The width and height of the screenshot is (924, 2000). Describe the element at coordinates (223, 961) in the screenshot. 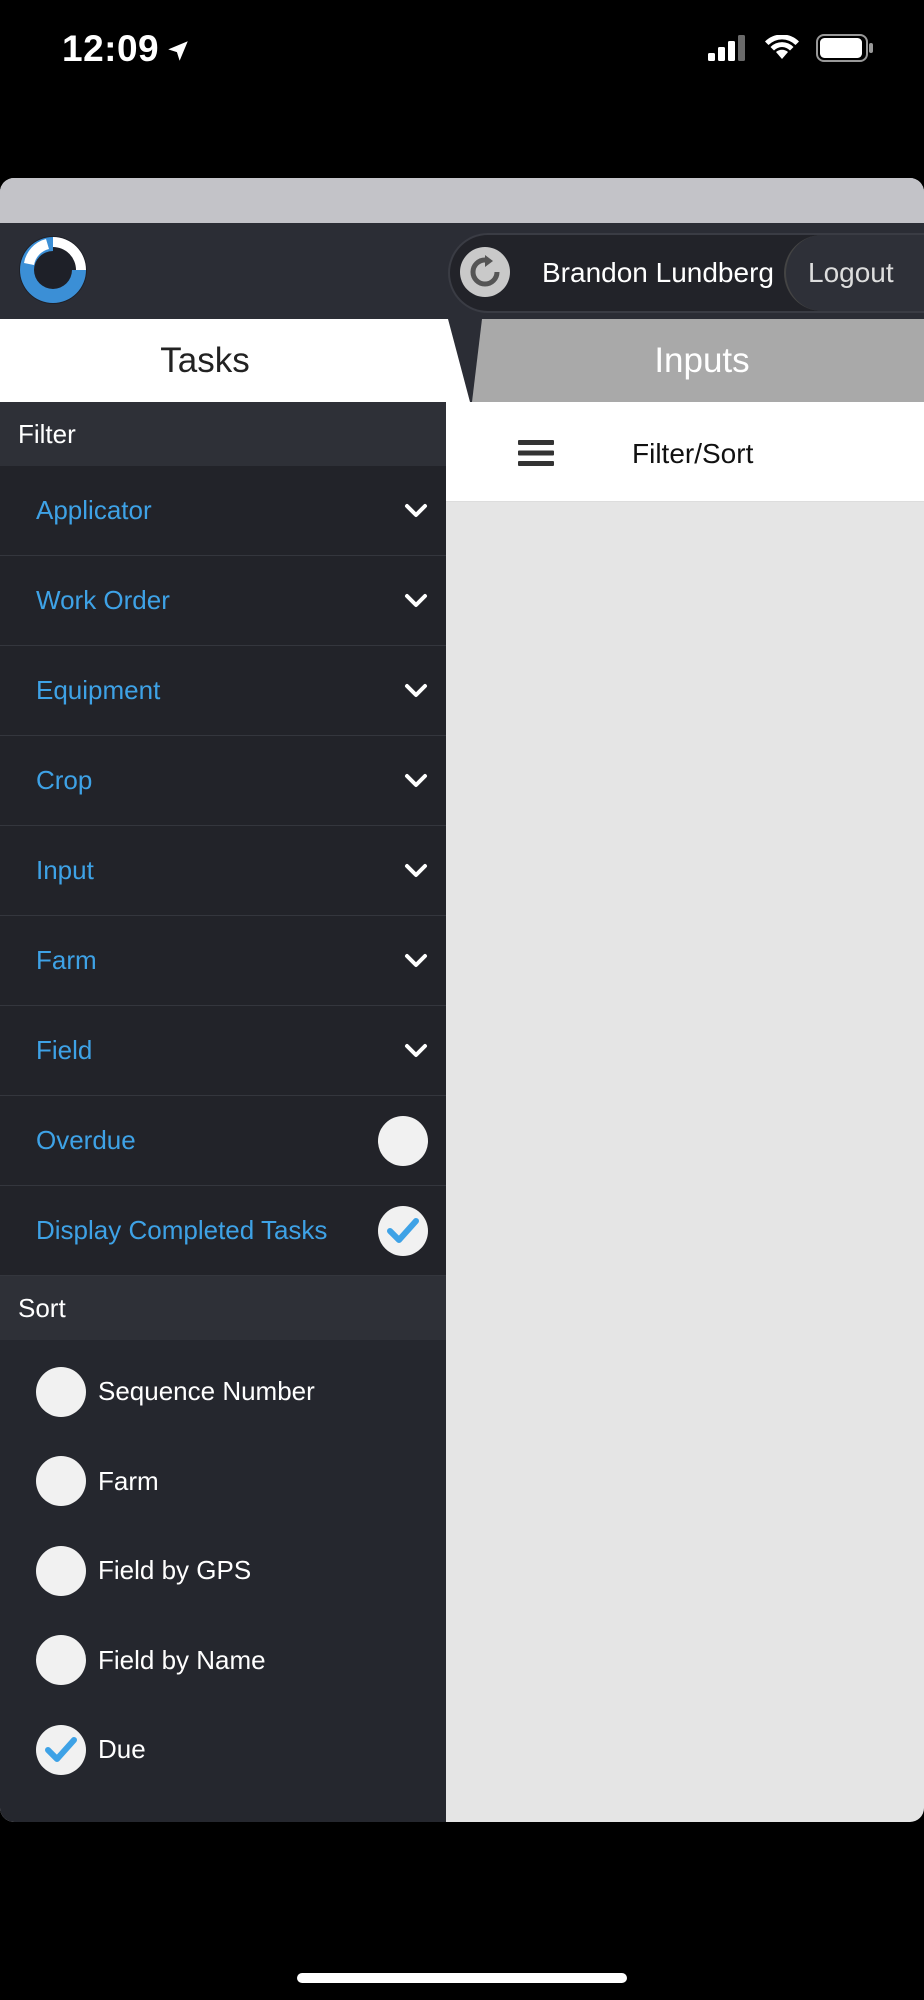

I see `filter-farm-dropdown: Farm` at that location.